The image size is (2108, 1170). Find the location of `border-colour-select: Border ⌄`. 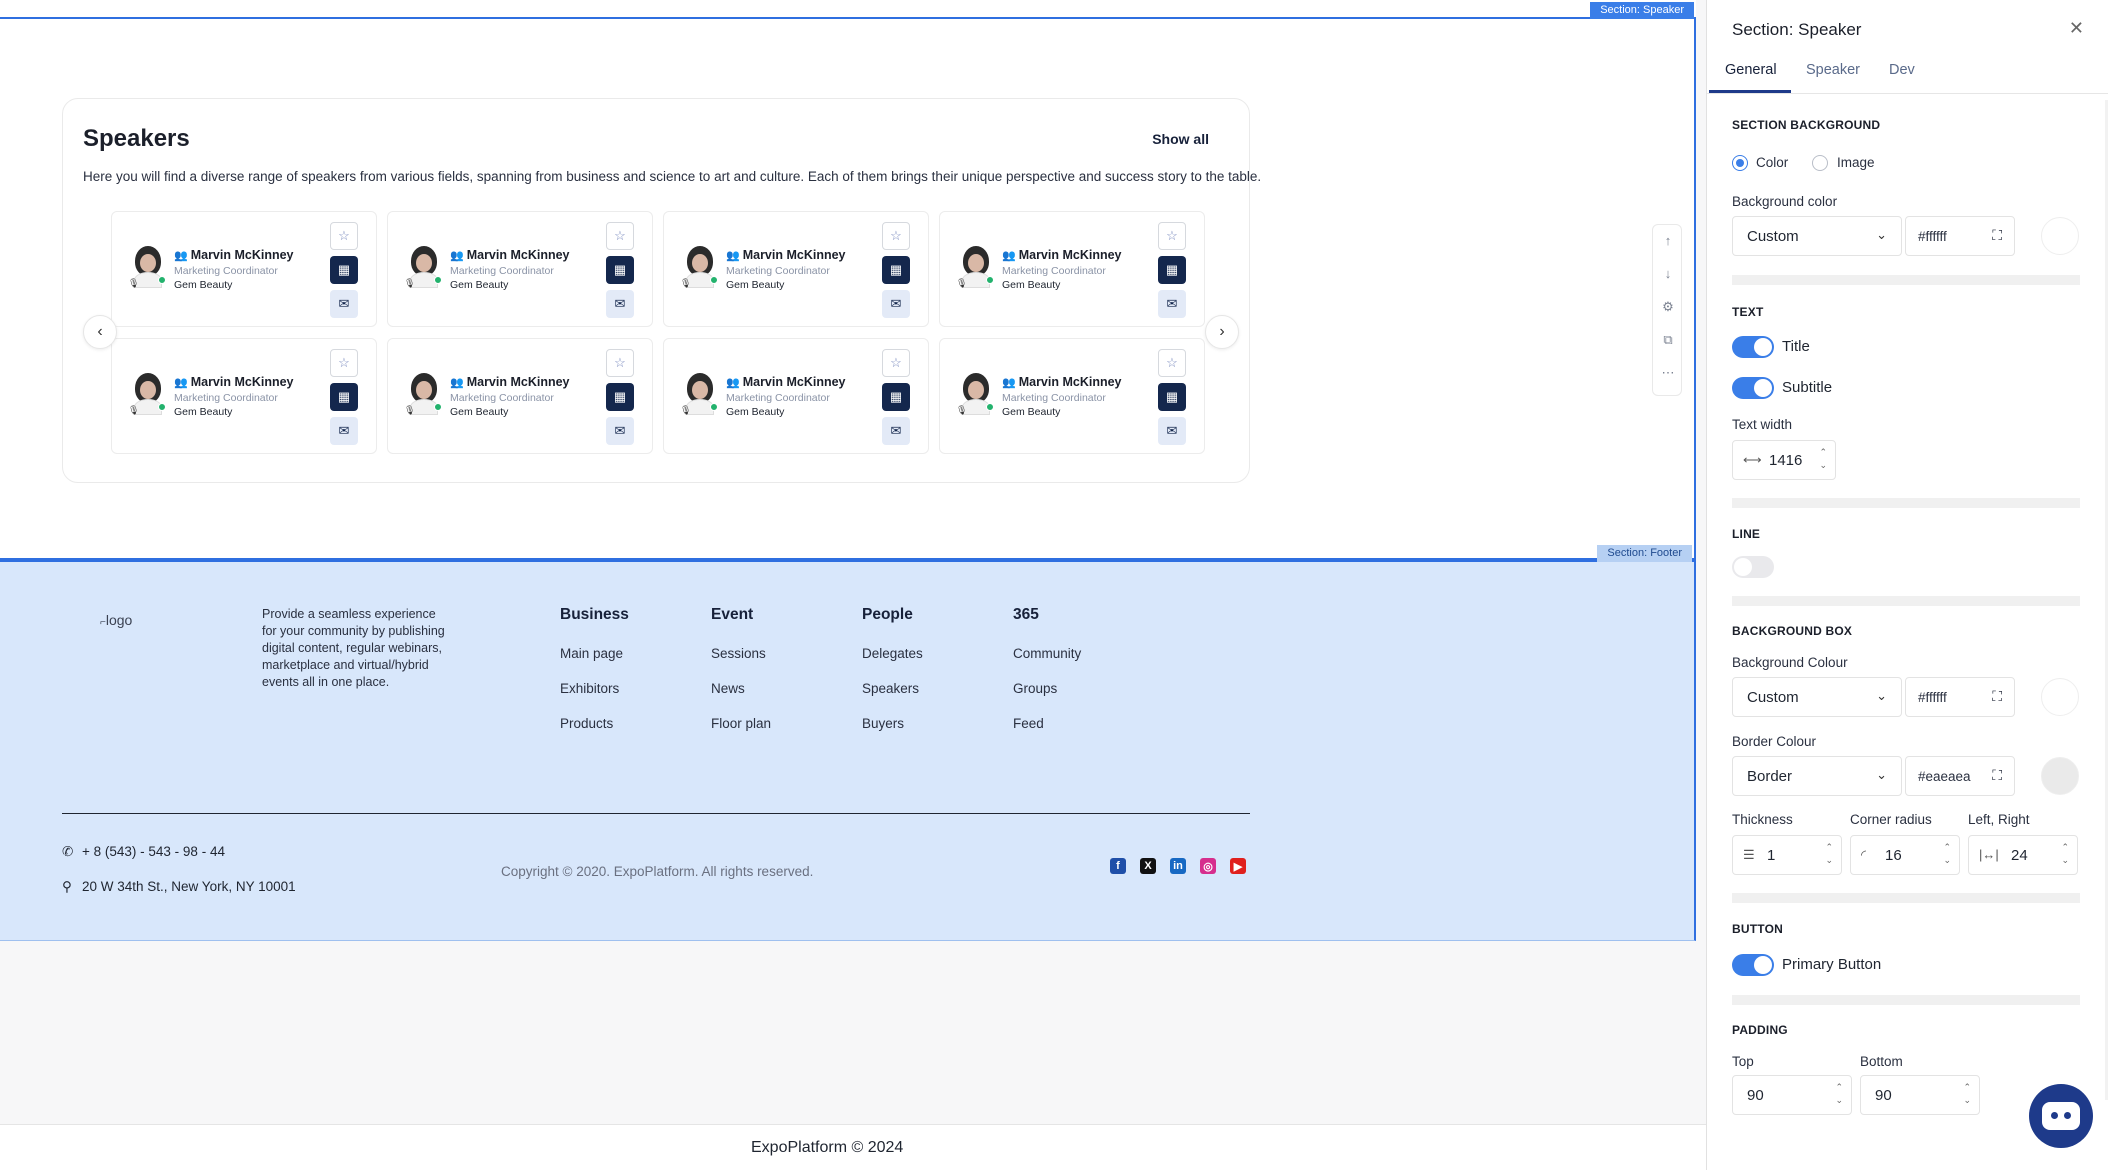

border-colour-select: Border ⌄ is located at coordinates (1817, 776).